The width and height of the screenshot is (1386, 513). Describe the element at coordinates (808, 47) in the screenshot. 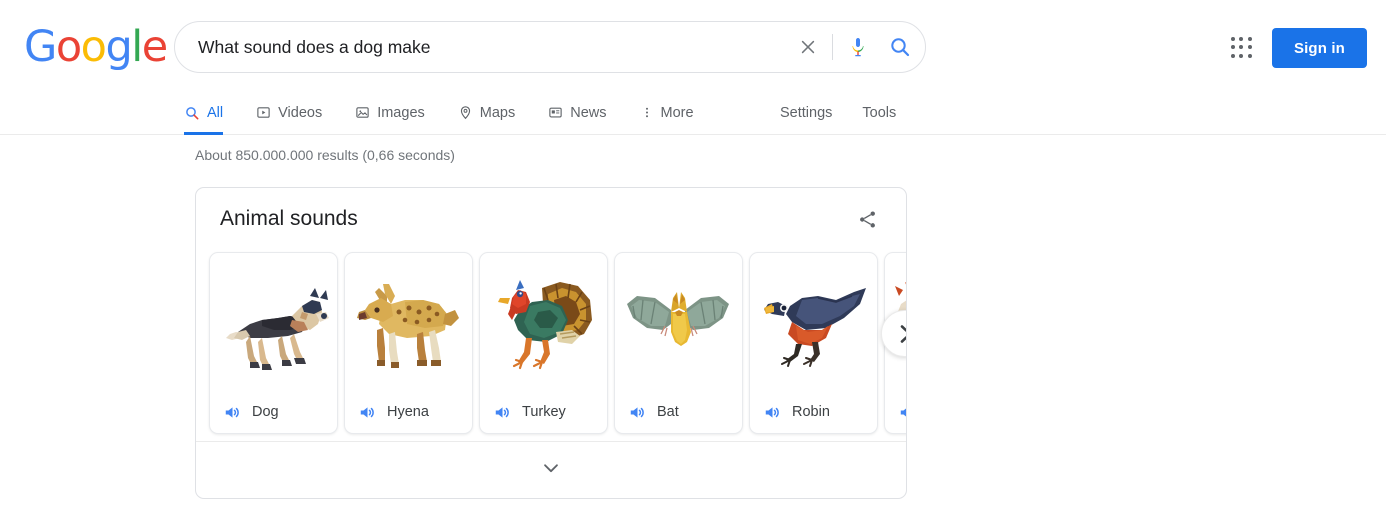

I see `close-icon` at that location.